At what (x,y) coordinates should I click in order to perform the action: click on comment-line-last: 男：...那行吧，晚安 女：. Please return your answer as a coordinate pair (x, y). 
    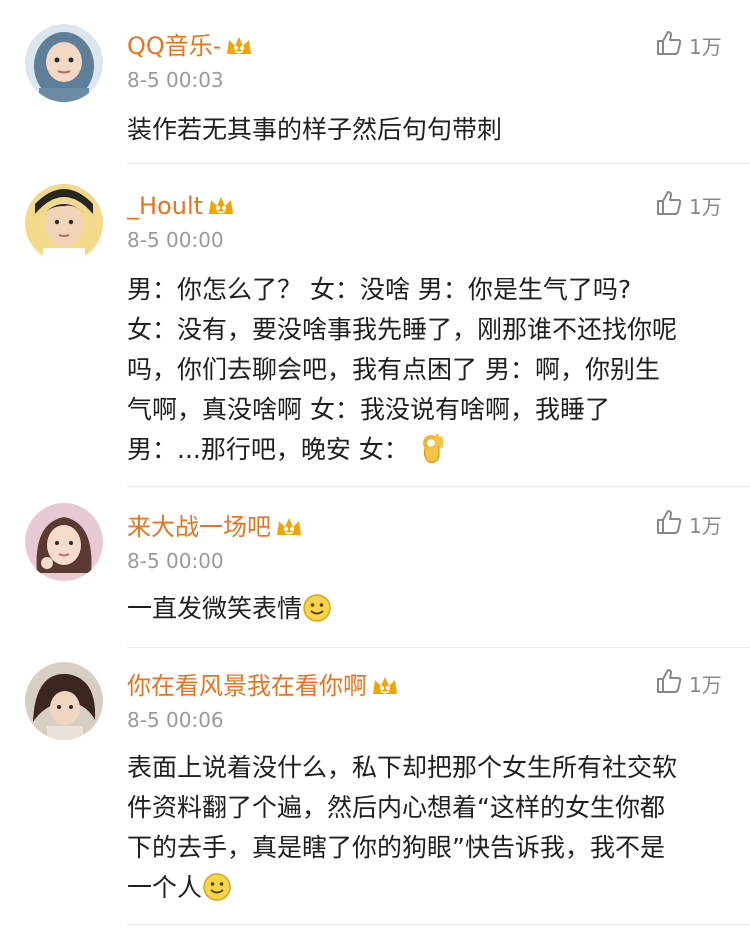
    Looking at the image, I should click on (432, 453).